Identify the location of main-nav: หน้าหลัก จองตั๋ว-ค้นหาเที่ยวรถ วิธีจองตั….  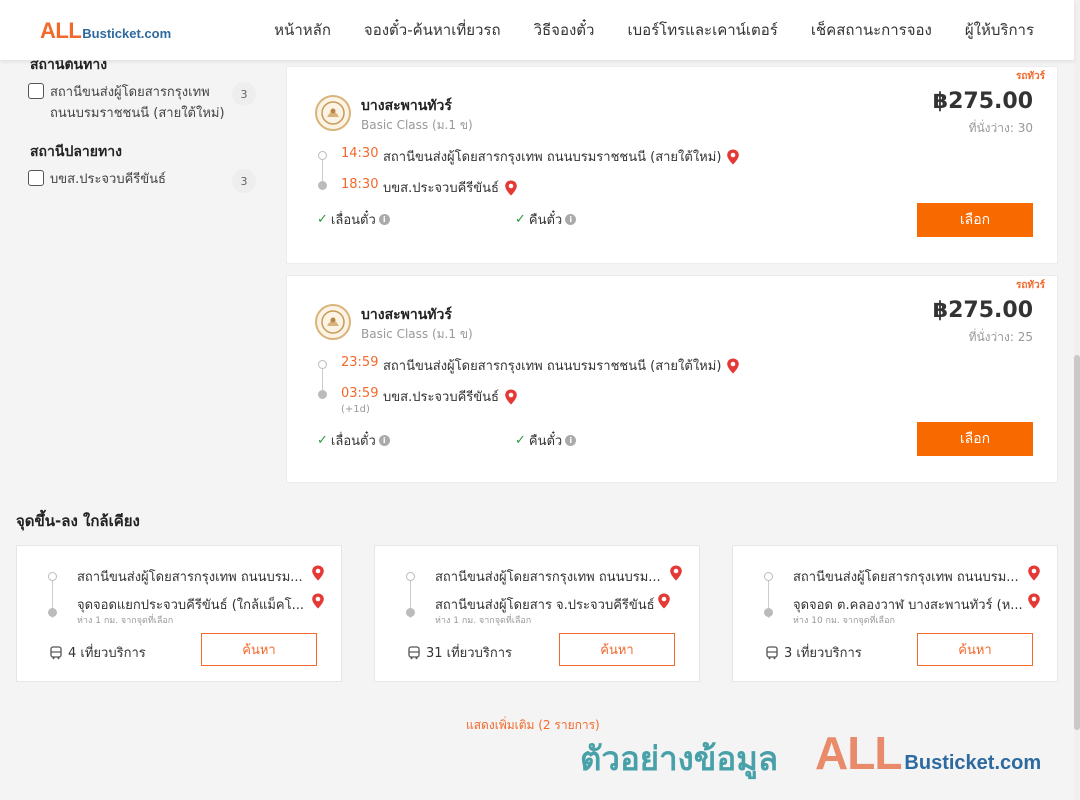
(654, 30).